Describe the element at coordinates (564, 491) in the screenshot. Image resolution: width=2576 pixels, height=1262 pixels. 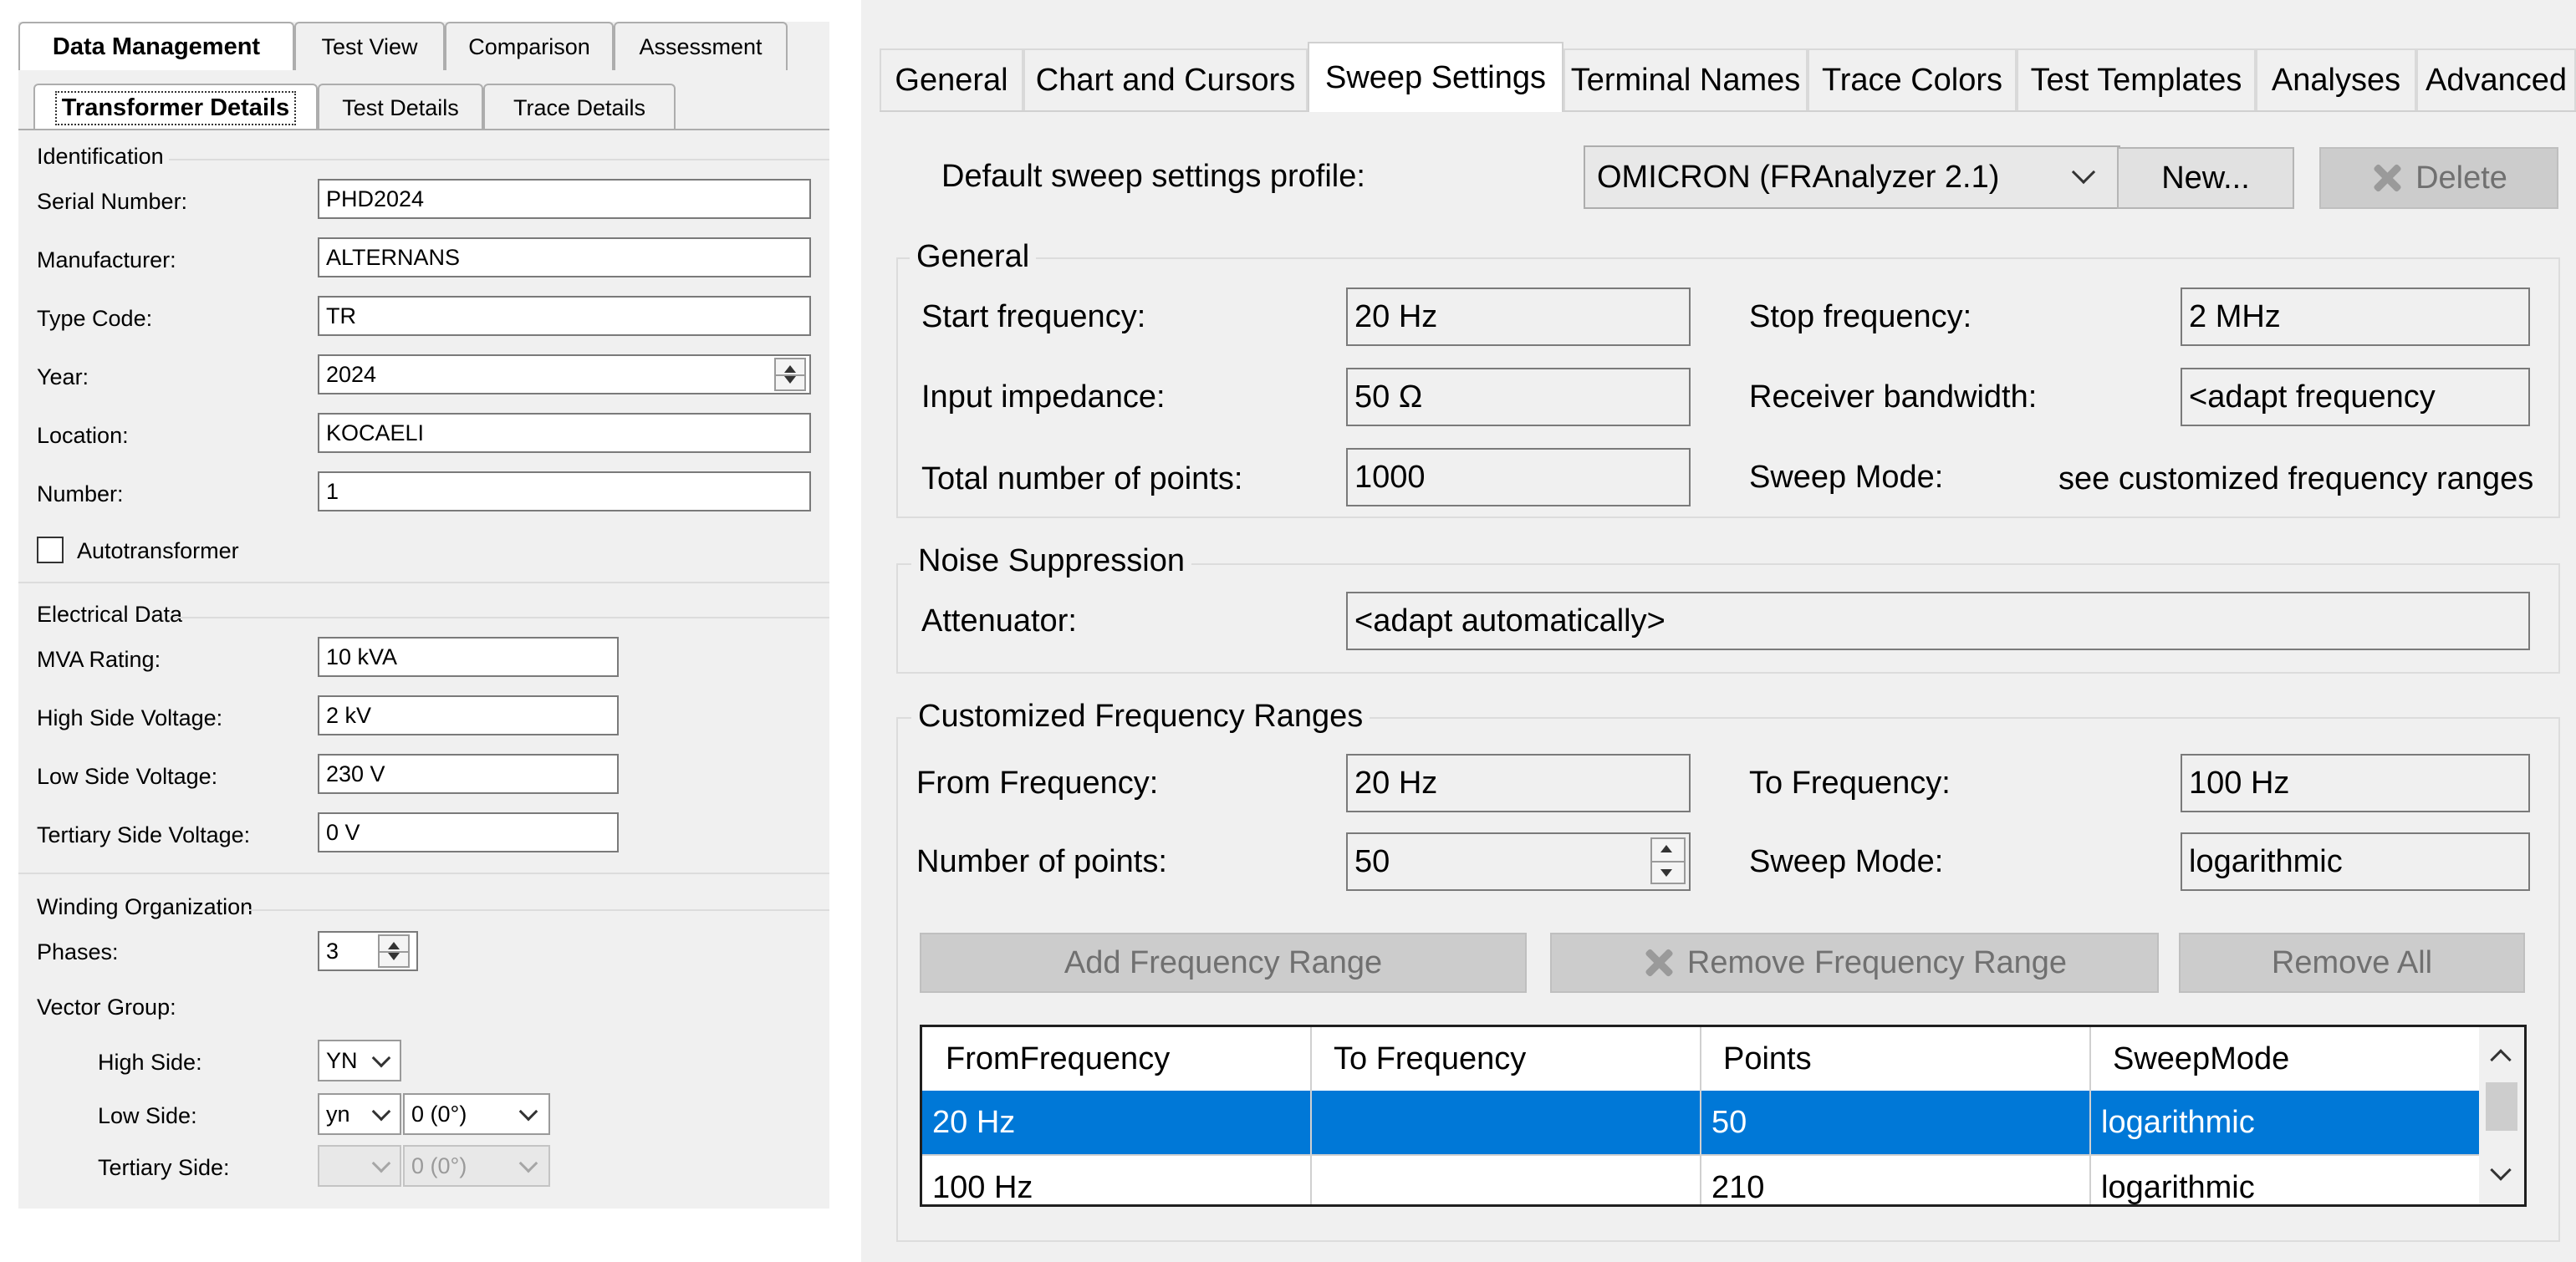
I see `number-input: 1` at that location.